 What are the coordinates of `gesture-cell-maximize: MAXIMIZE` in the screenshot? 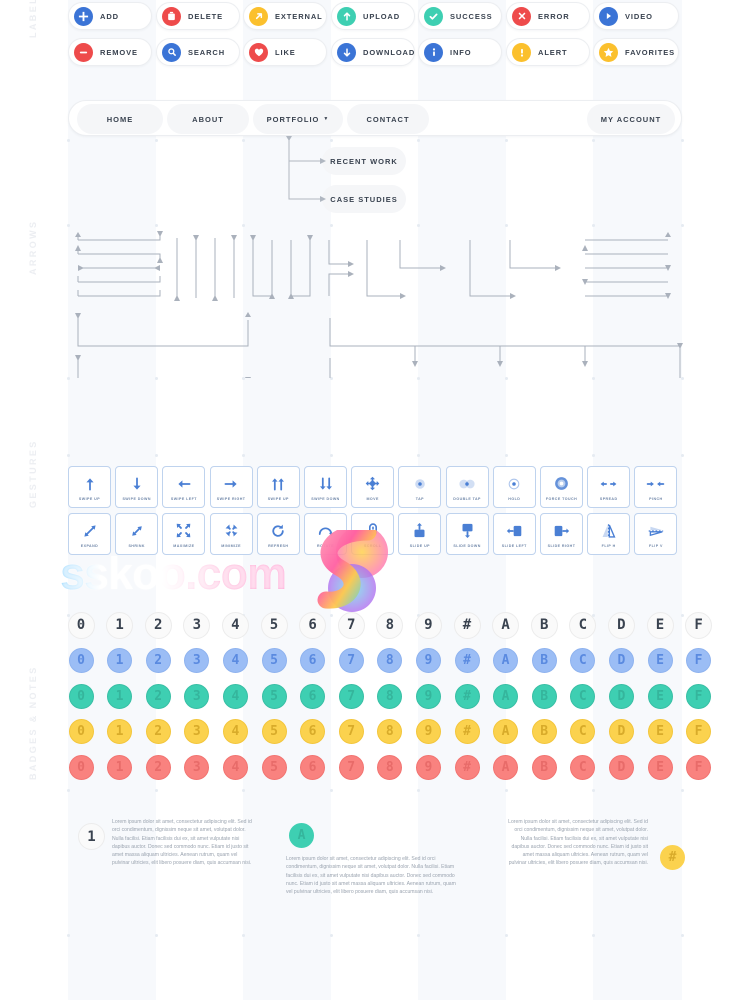 It's located at (184, 534).